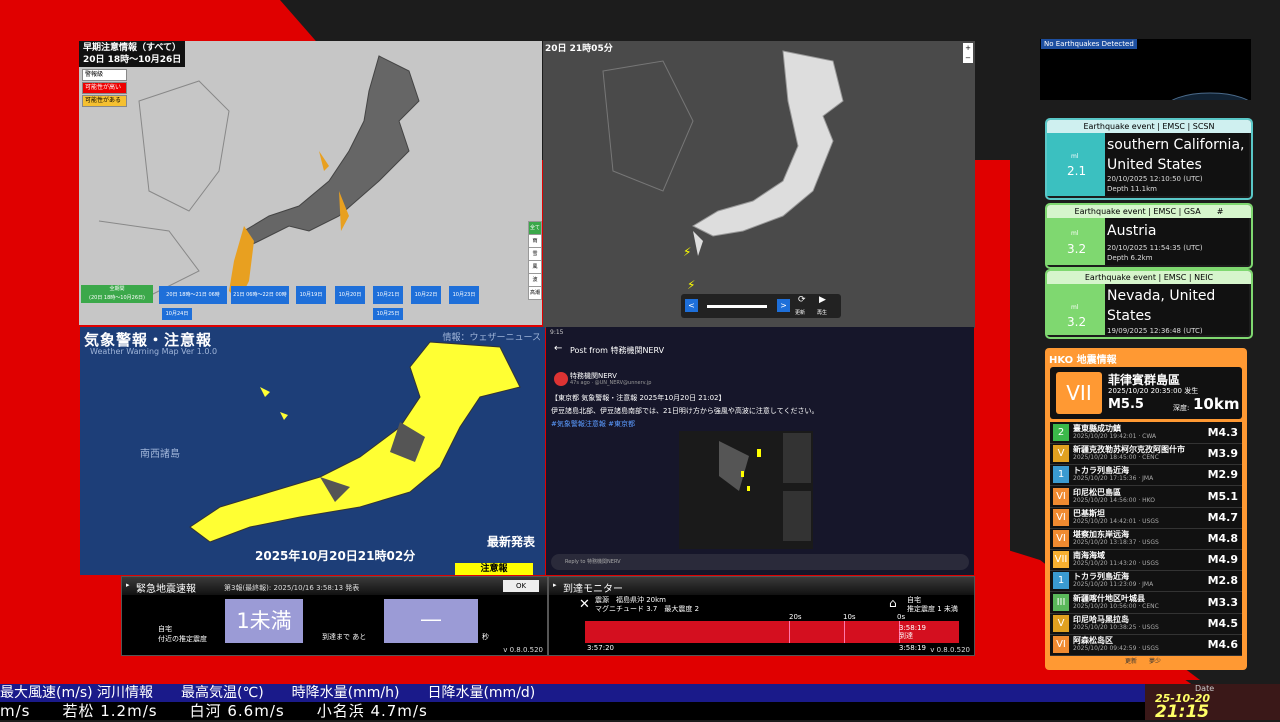  I want to click on countdown-value: ―, so click(431, 619).